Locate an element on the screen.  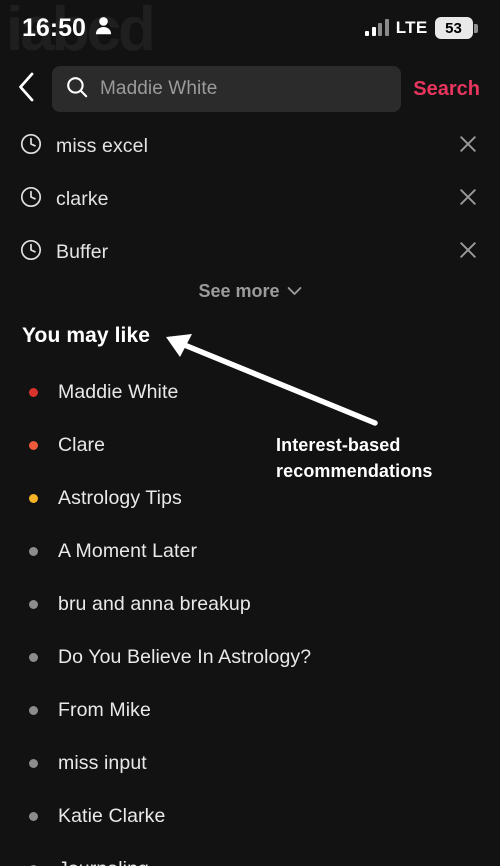
see-more-button: See more is located at coordinates (250, 291).